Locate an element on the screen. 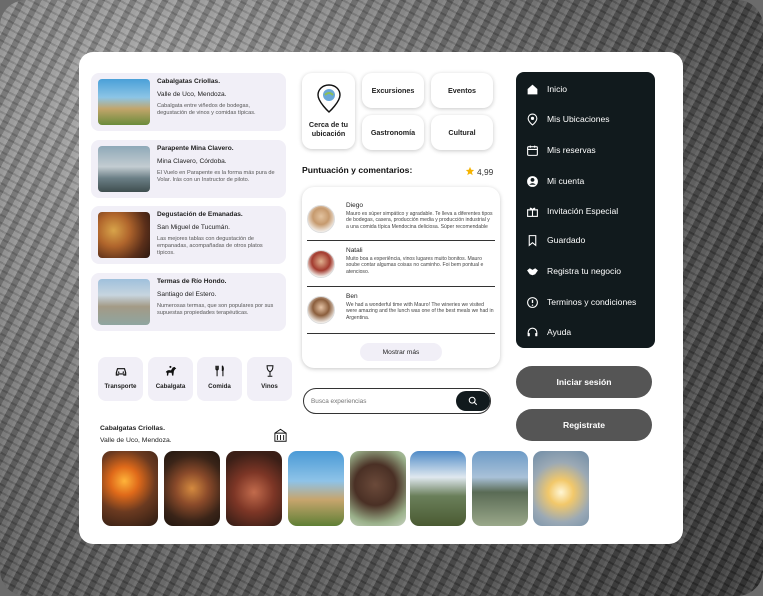 This screenshot has width=763, height=596. wine-glass-icon is located at coordinates (269, 371).